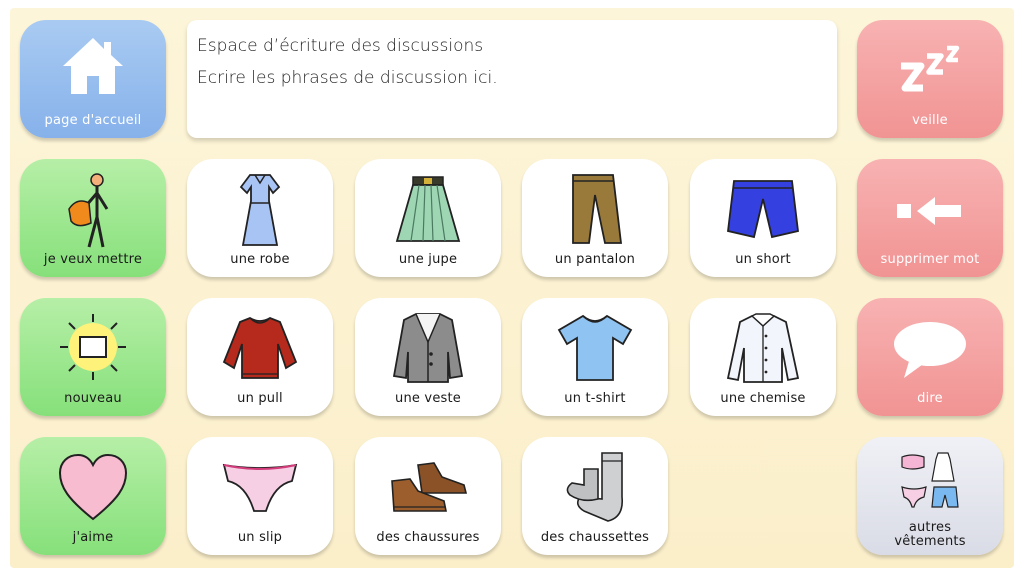 The height and width of the screenshot is (576, 1024). Describe the element at coordinates (595, 487) in the screenshot. I see `socks-icon` at that location.